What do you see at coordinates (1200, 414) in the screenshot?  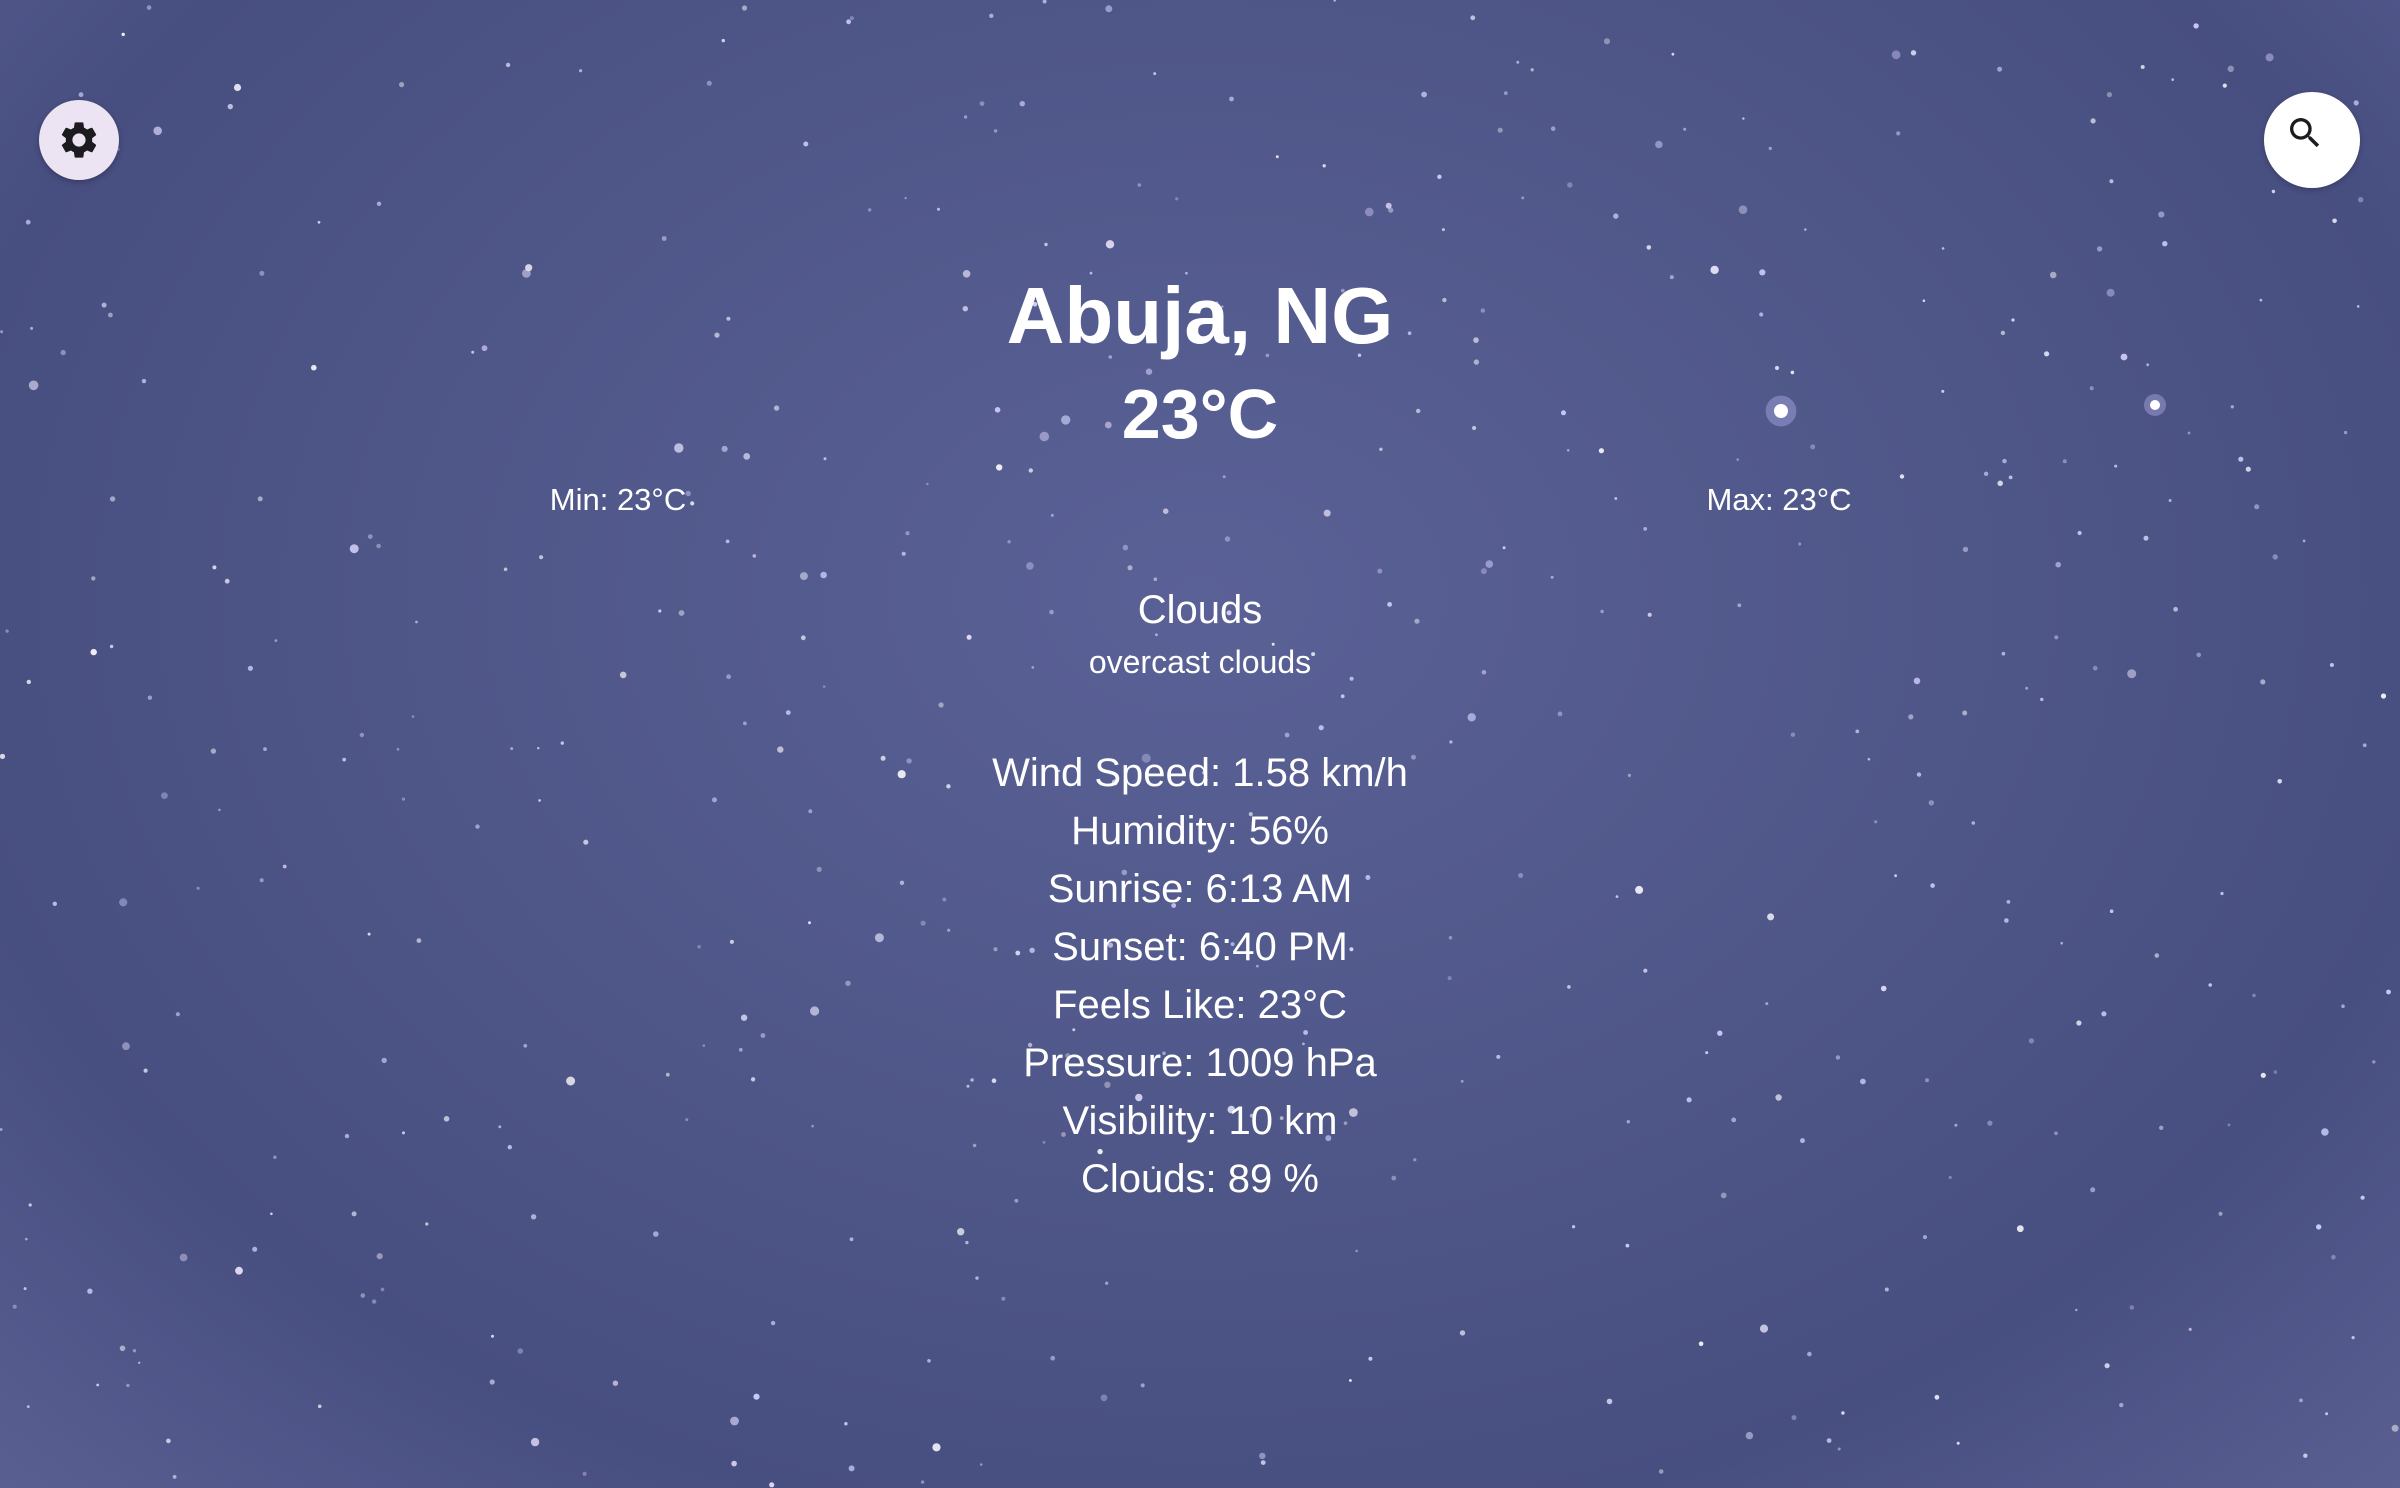 I see `current-temperature: 23°C` at bounding box center [1200, 414].